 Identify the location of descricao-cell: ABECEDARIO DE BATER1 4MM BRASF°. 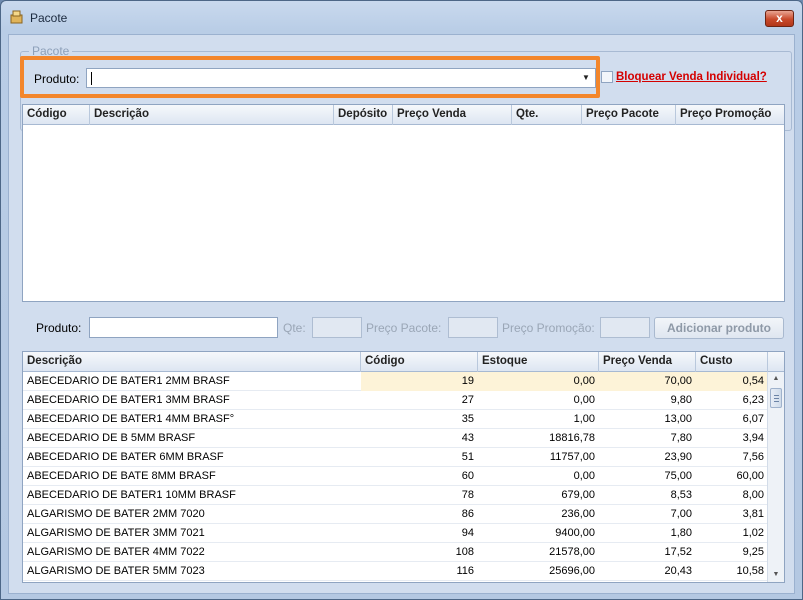
(131, 419).